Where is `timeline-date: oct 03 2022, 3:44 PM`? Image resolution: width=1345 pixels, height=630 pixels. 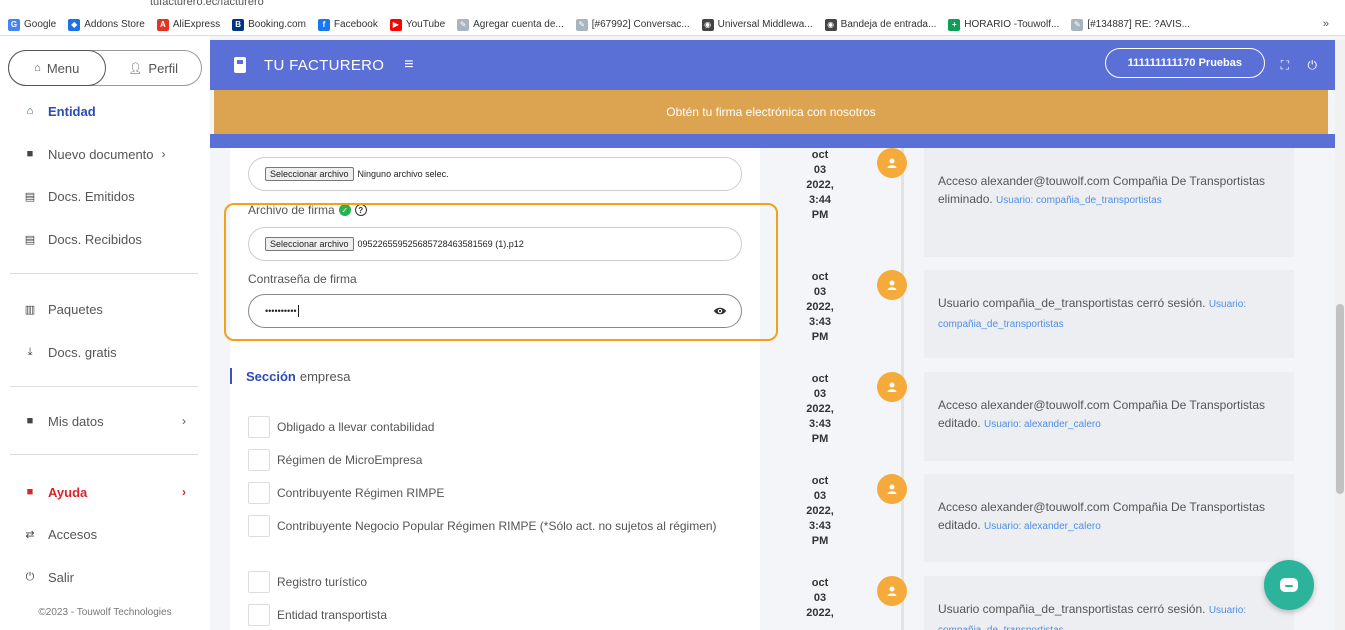 timeline-date: oct 03 2022, 3:44 PM is located at coordinates (820, 185).